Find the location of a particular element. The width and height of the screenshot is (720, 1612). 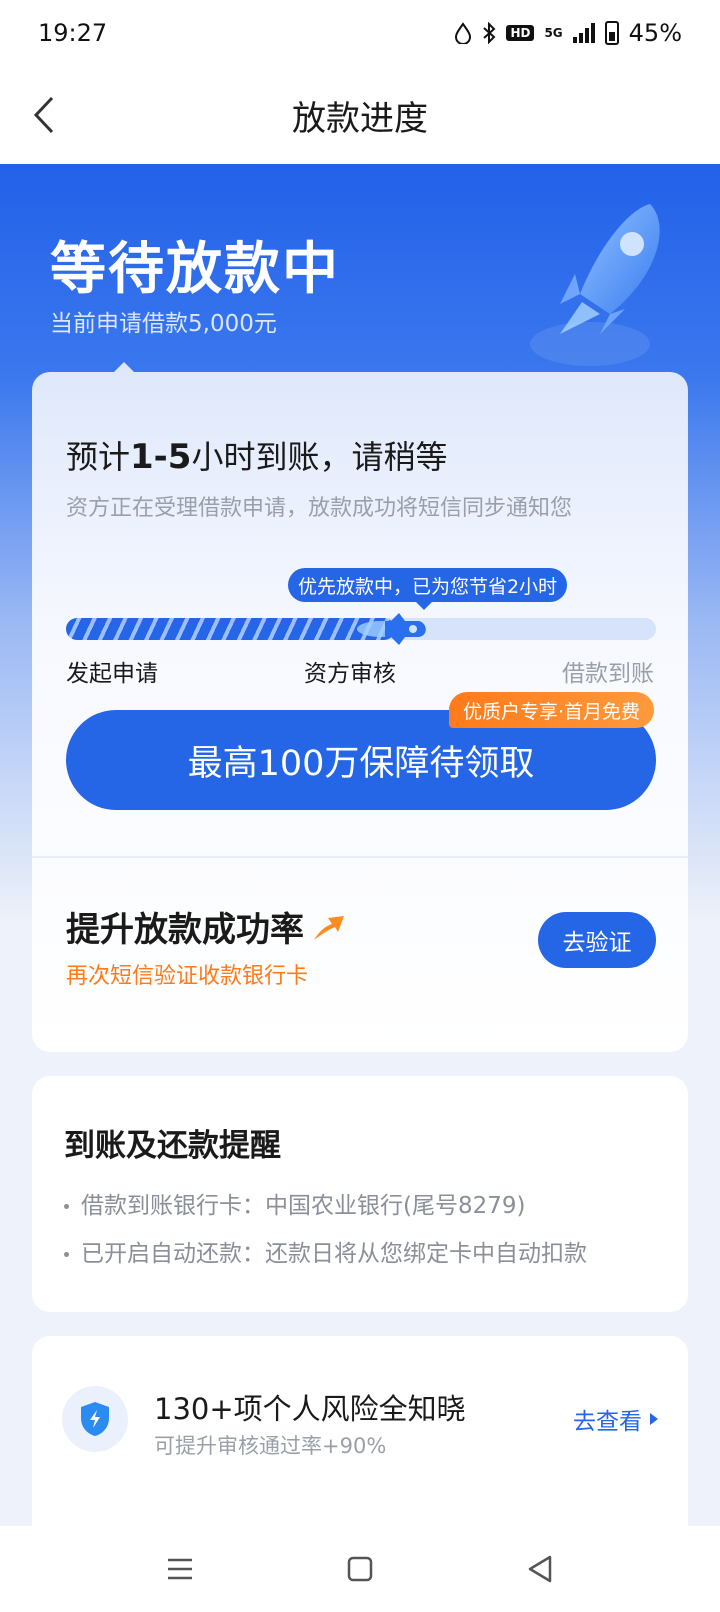

view-risk-link: 去查看 is located at coordinates (615, 1419).